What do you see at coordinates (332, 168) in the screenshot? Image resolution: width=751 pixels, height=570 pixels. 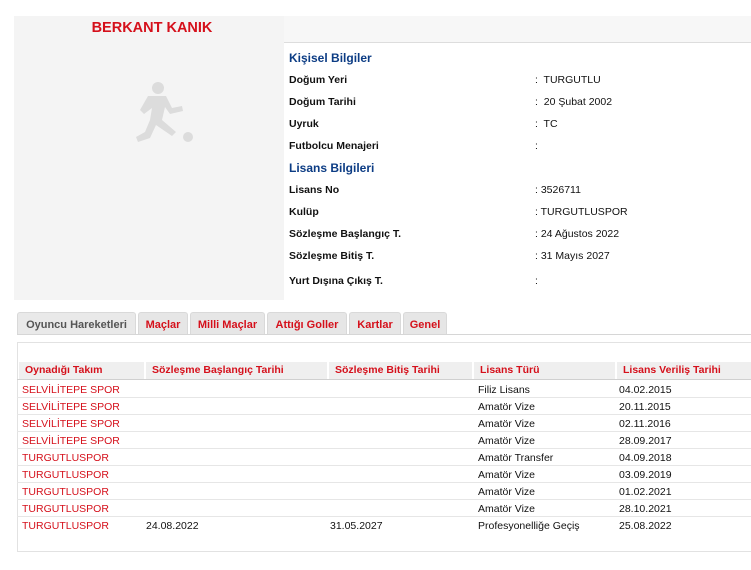 I see `license-info-title: Lisans Bilgileri` at bounding box center [332, 168].